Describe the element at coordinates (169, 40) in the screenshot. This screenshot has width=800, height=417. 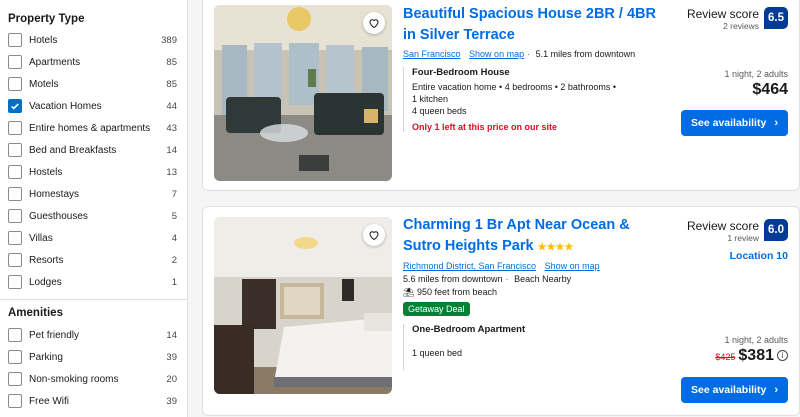
I see `filter-count: 389` at that location.